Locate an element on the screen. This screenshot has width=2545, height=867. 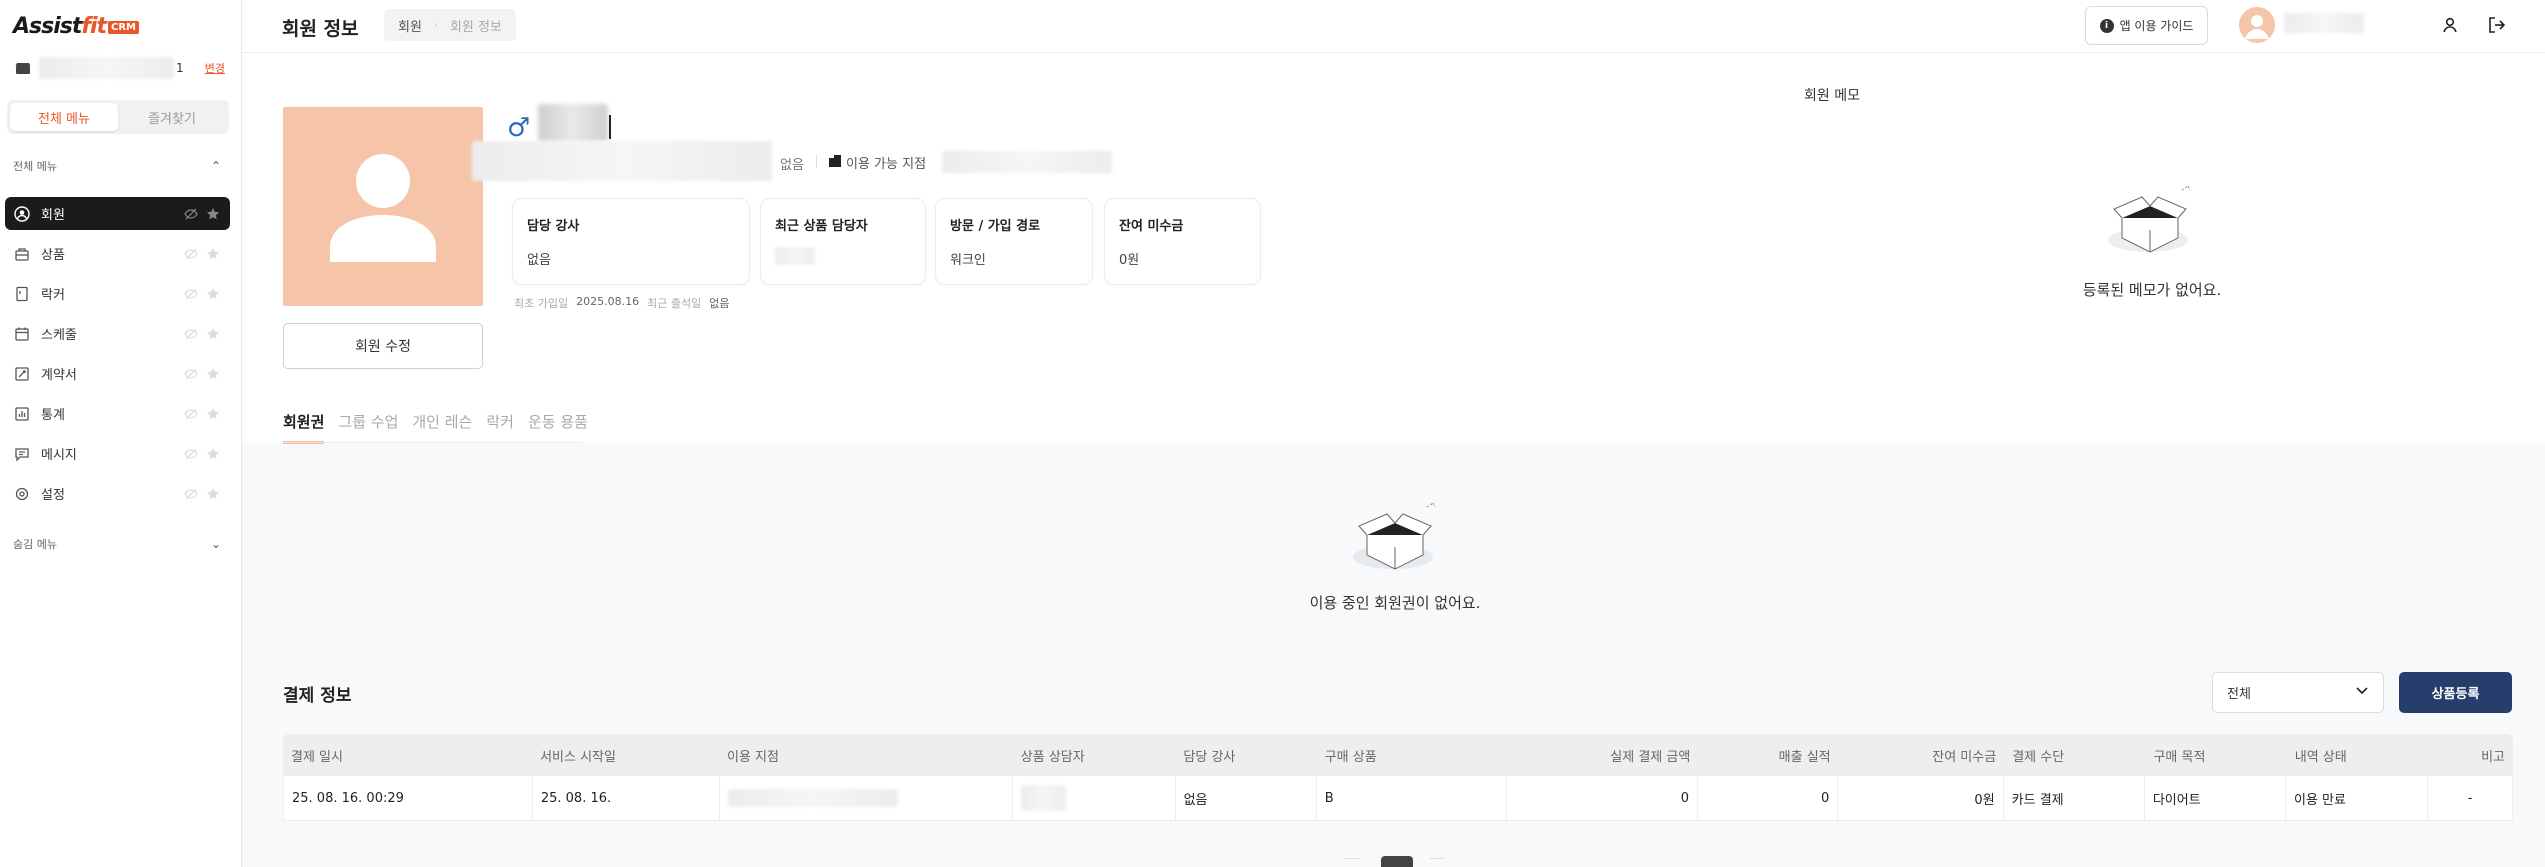
sidebar-item-schedule: 스케줄 is located at coordinates (117, 333).